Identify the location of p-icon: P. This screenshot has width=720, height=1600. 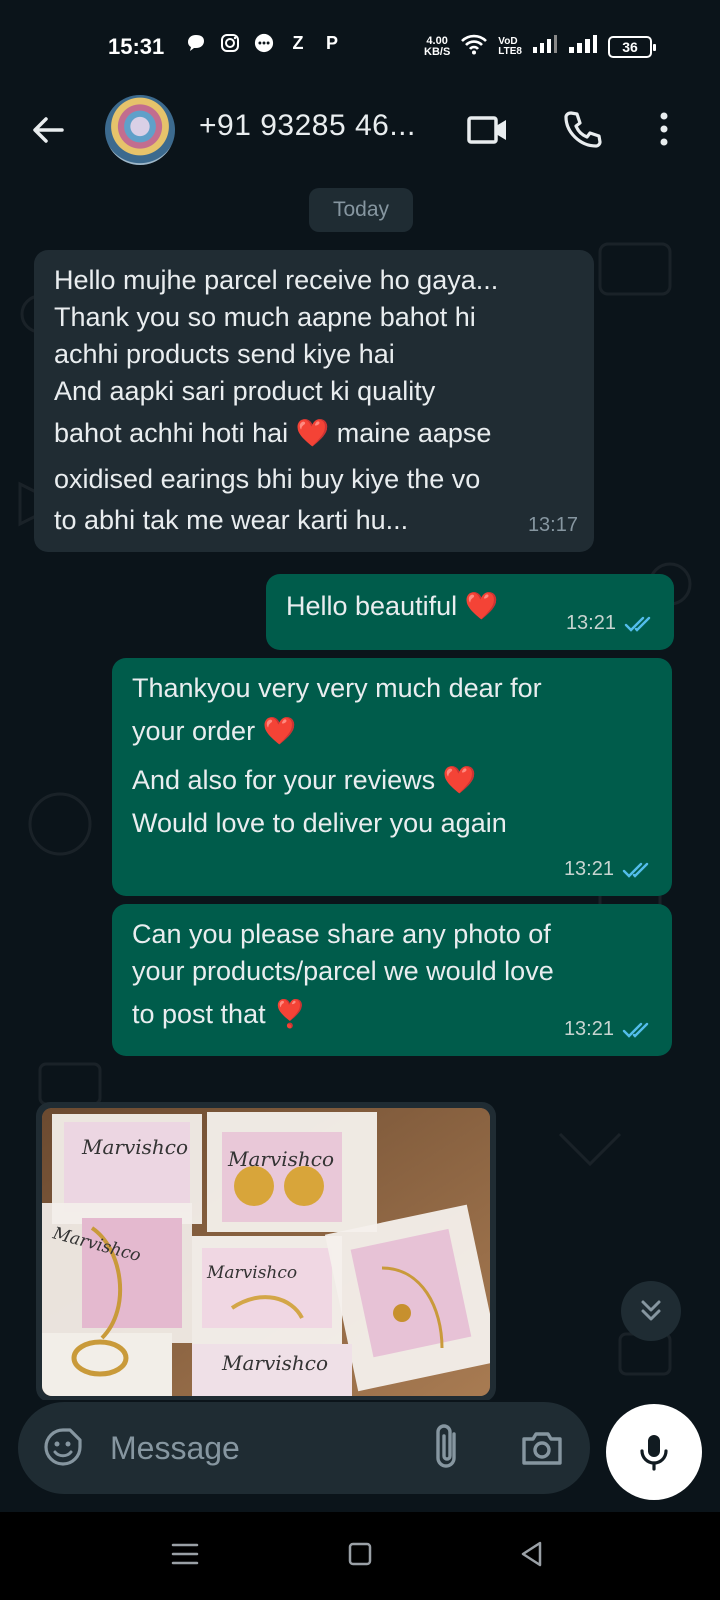
(331, 42).